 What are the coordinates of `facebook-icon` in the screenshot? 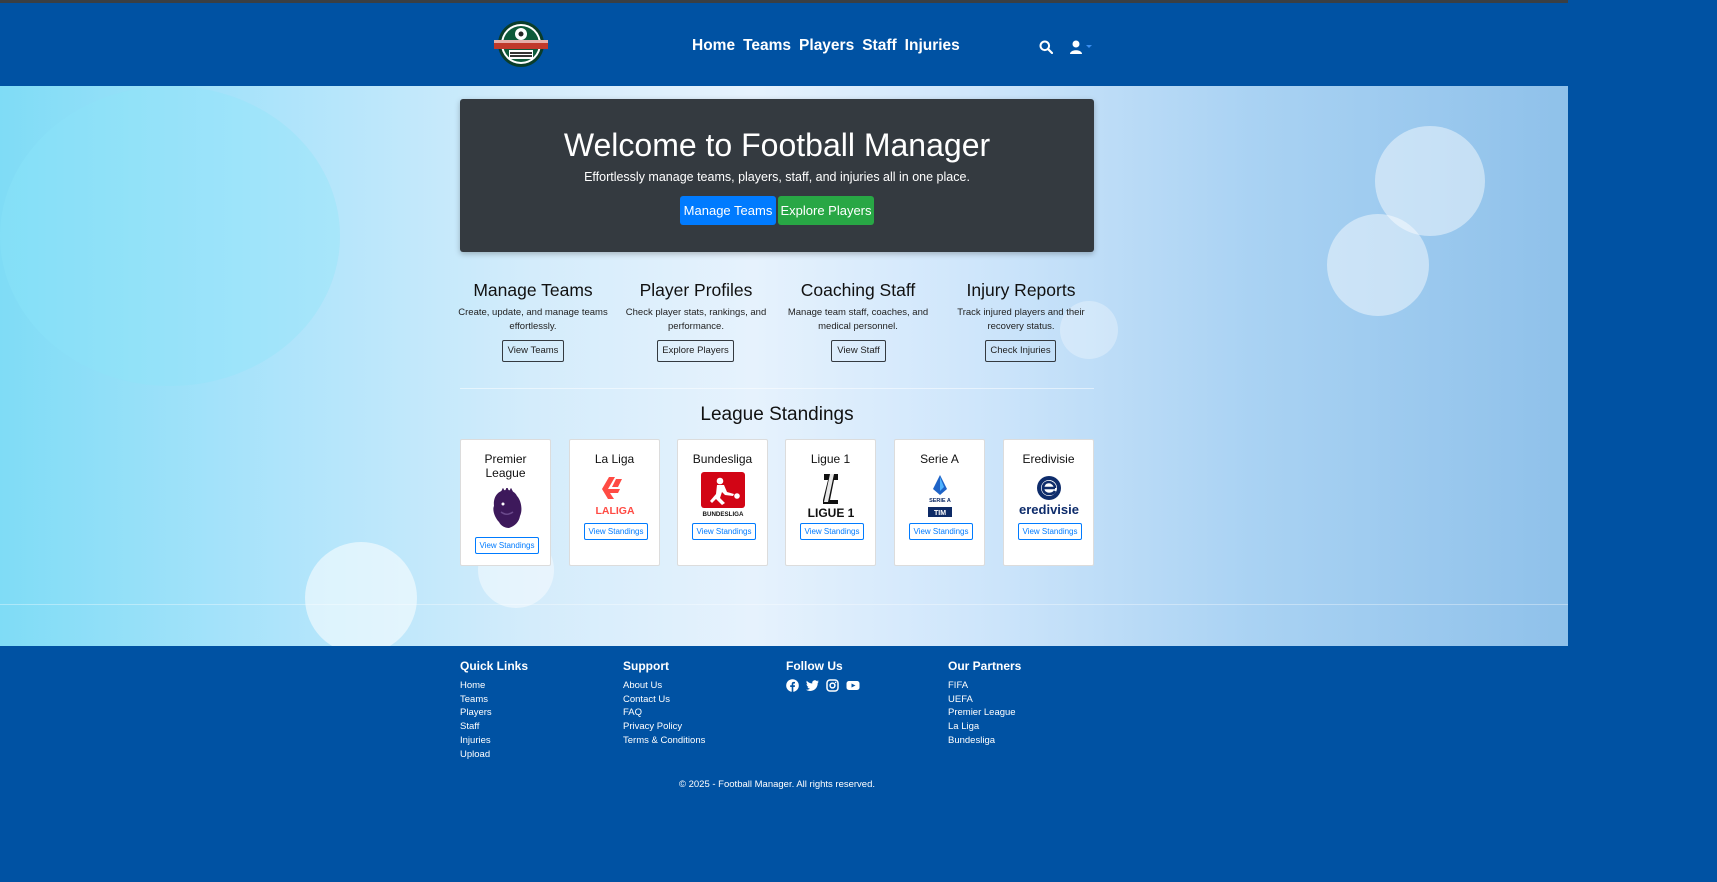 It's located at (792, 685).